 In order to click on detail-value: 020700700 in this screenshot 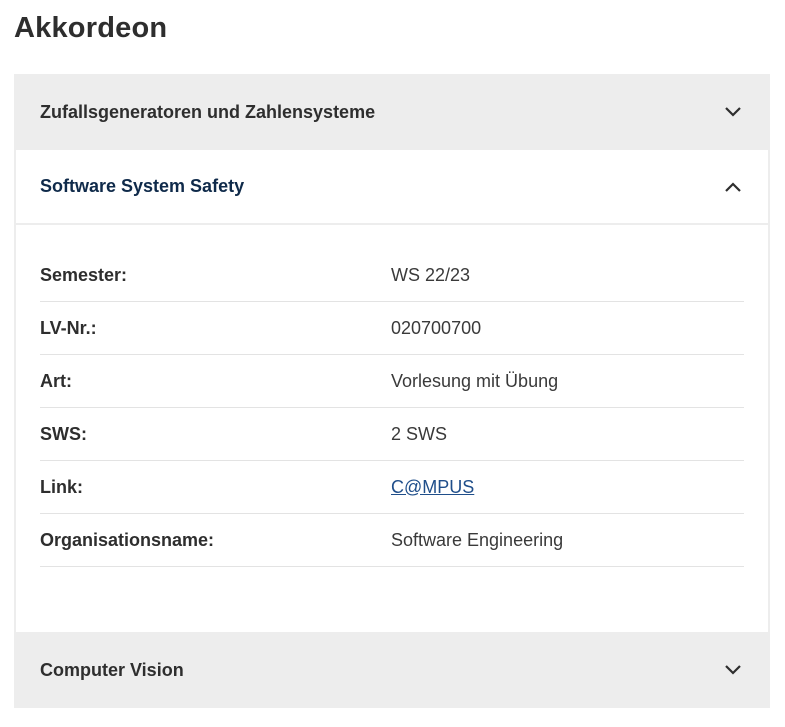, I will do `click(436, 327)`.